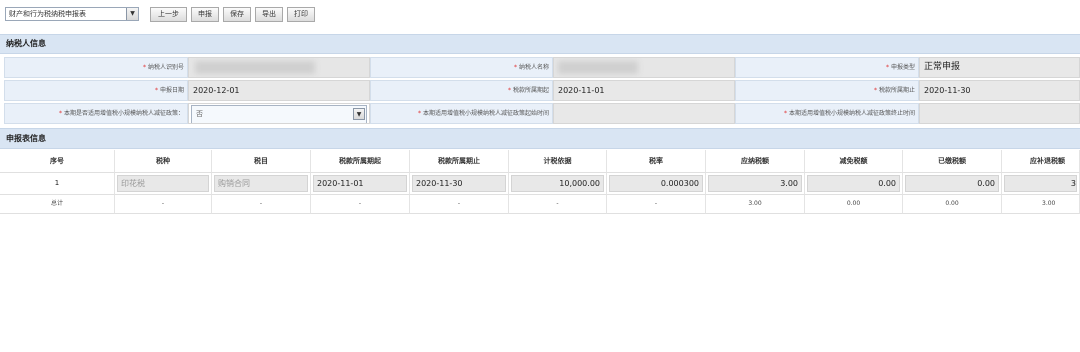 The image size is (1080, 352). Describe the element at coordinates (558, 161) in the screenshot. I see `col-header-basis: 计税依据` at that location.